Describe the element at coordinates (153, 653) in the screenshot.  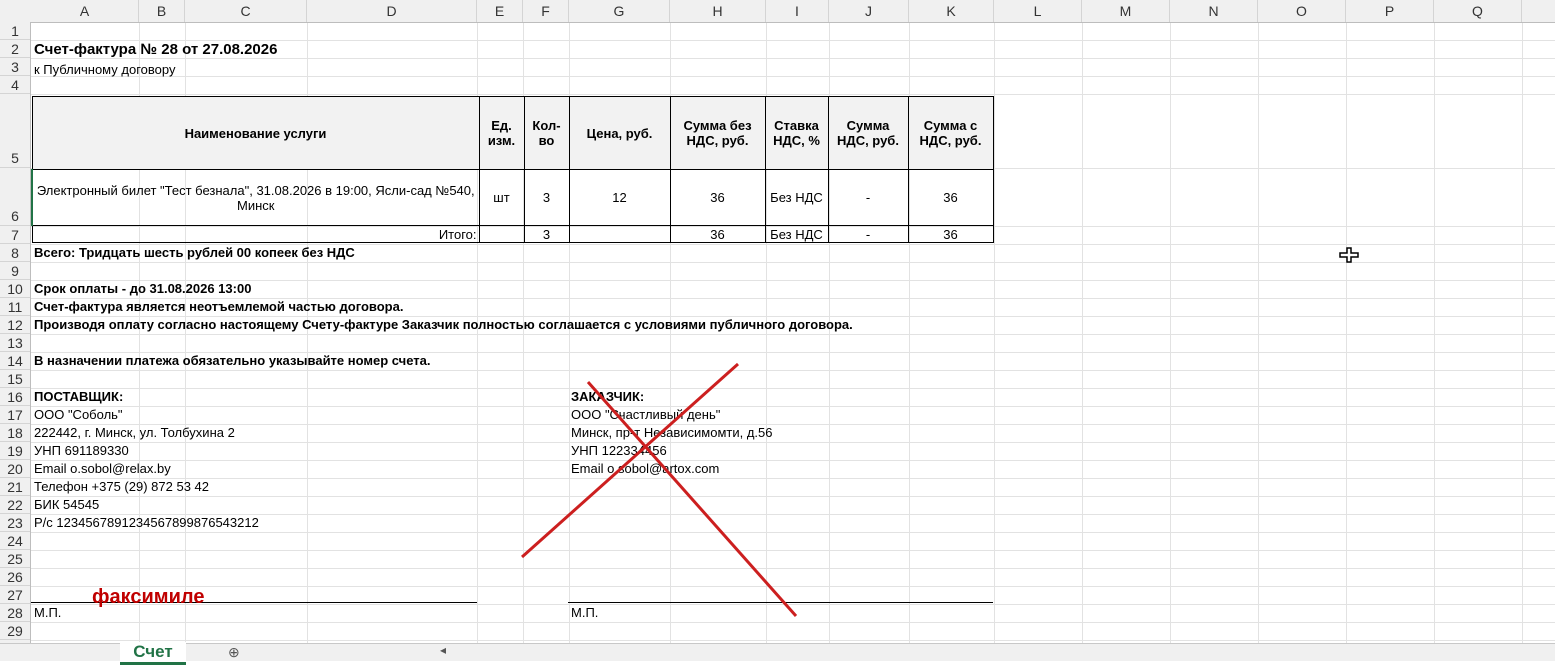
I see `sheet-tab: Счет` at that location.